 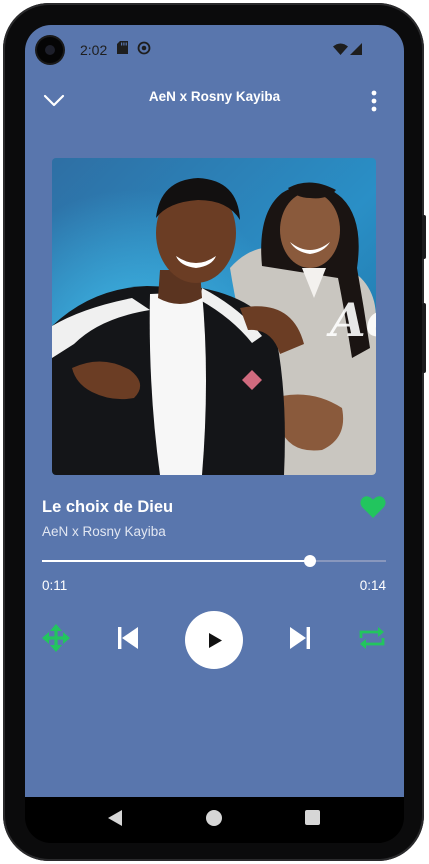 I want to click on chevron-down-icon, so click(x=54, y=103).